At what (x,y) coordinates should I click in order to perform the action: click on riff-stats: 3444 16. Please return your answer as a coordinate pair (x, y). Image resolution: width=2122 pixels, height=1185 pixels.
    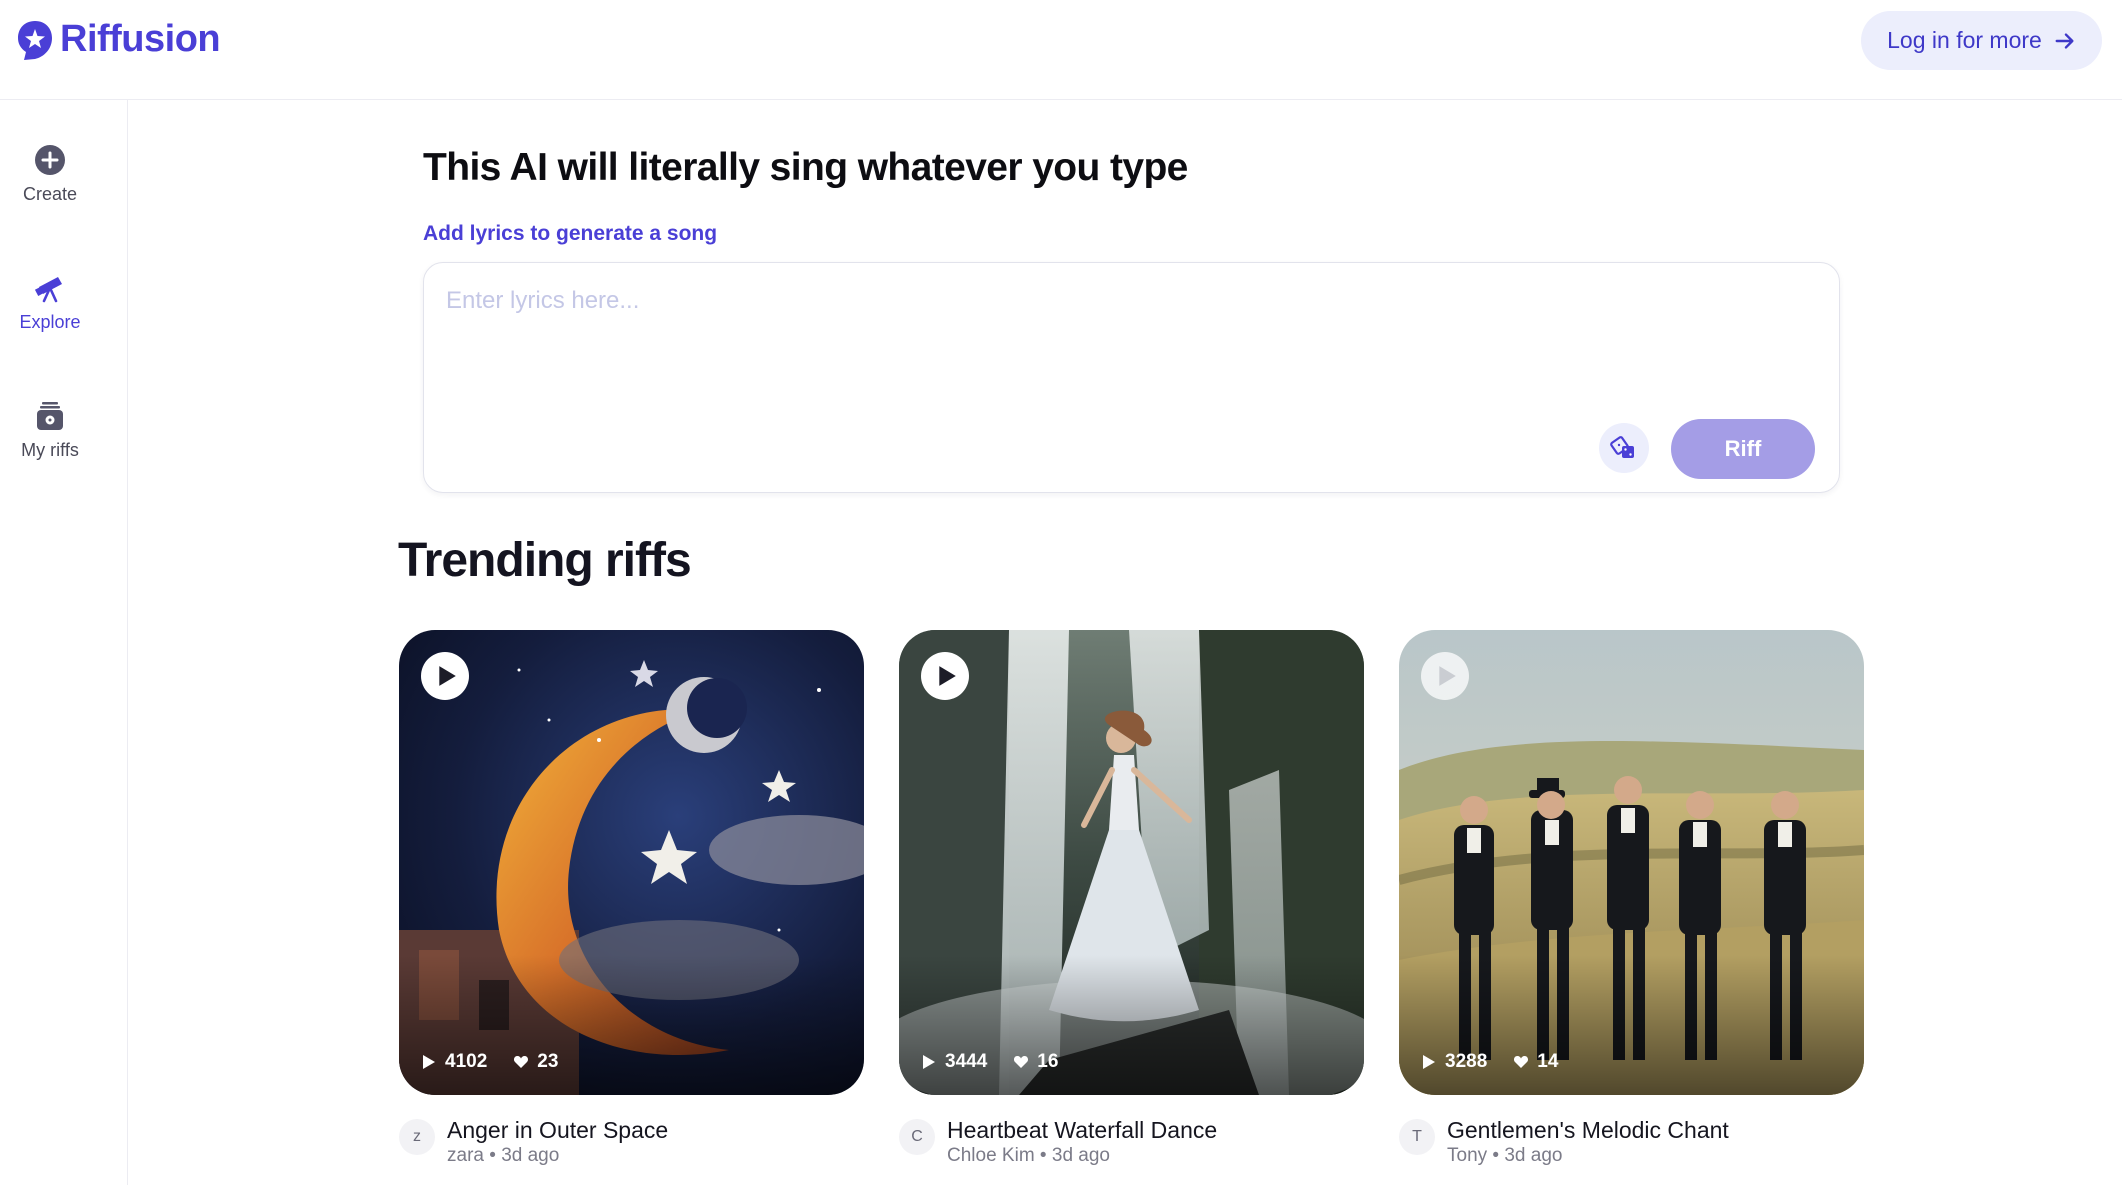
    Looking at the image, I should click on (989, 1062).